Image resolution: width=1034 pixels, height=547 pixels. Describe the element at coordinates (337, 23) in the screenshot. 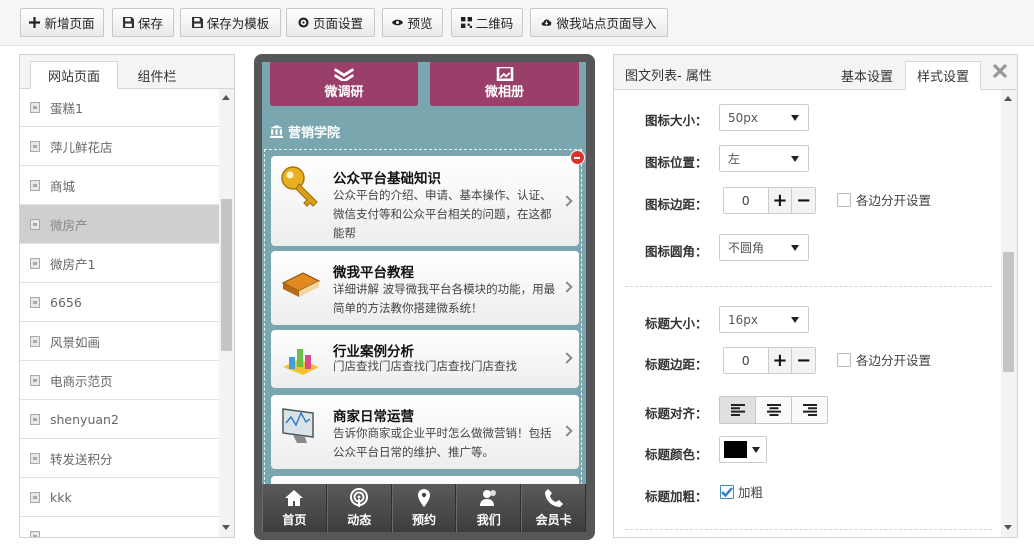

I see `page-settings-label: 页面设置` at that location.